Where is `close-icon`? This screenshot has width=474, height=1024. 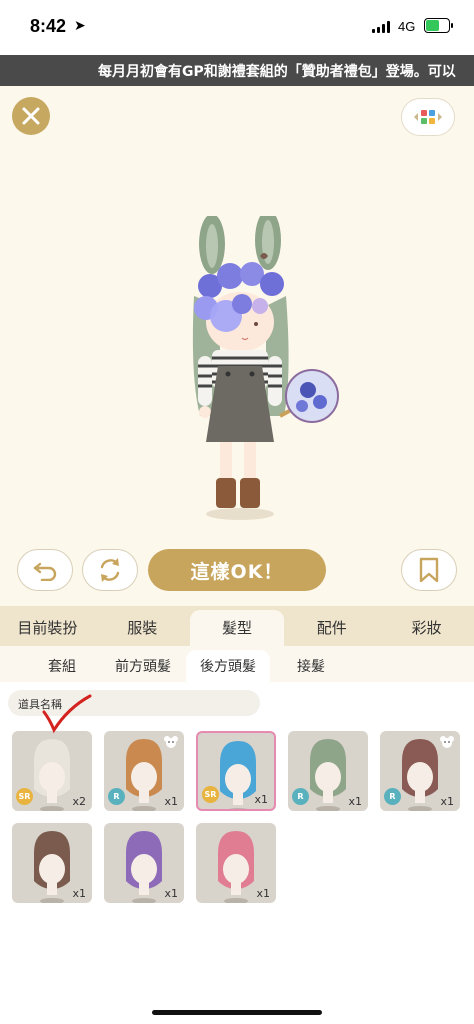 close-icon is located at coordinates (31, 116).